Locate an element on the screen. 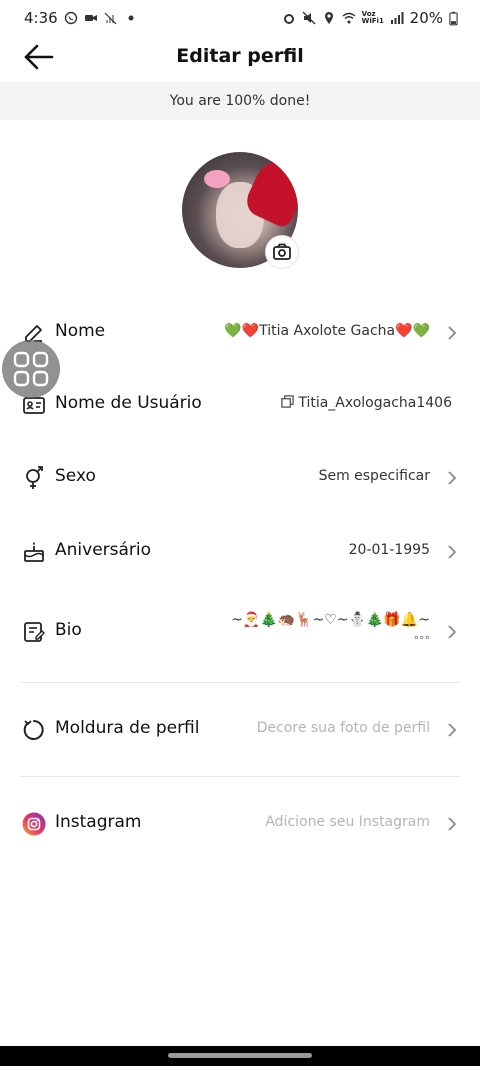 This screenshot has width=480, height=1066. battery-icon is located at coordinates (453, 18).